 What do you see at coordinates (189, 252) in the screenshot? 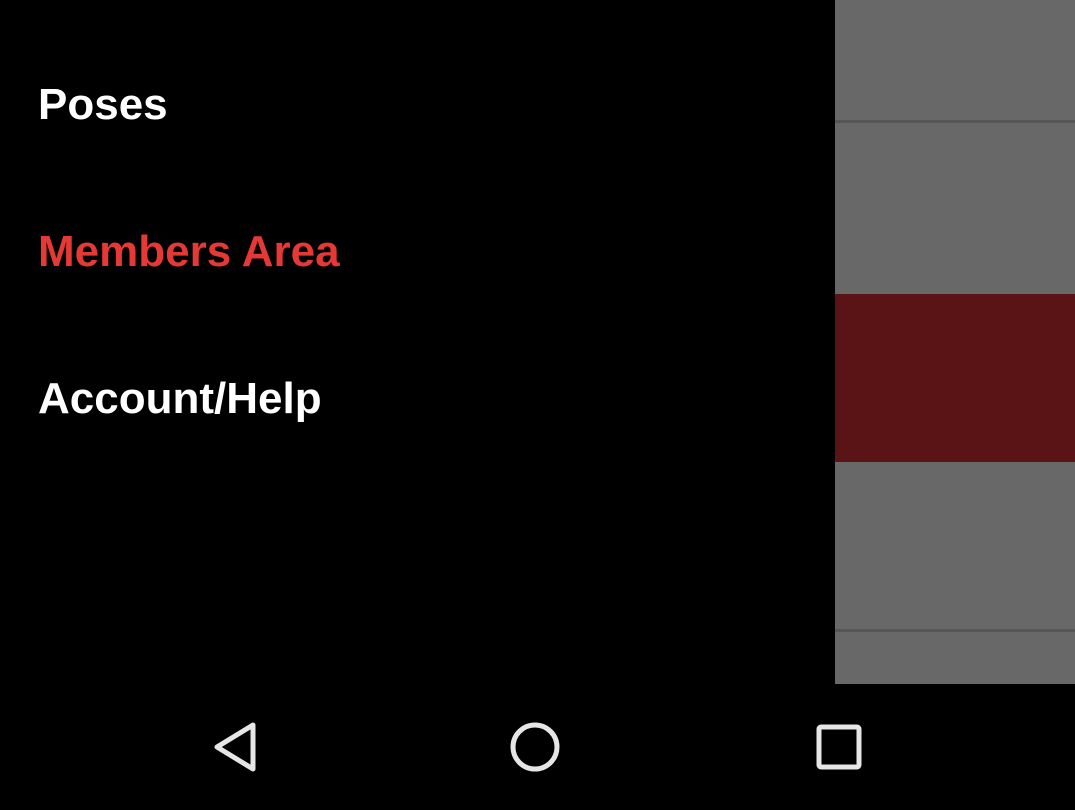
I see `drawer-item-members-area: Members Area` at bounding box center [189, 252].